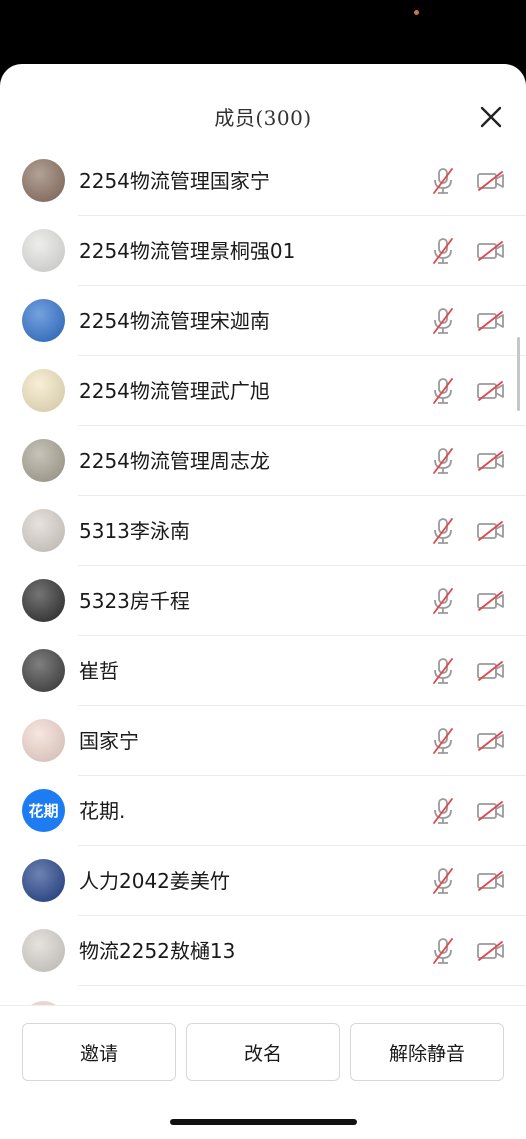 This screenshot has height=1139, width=526. I want to click on action-bar: 邀请 改名 解除静音, so click(263, 1072).